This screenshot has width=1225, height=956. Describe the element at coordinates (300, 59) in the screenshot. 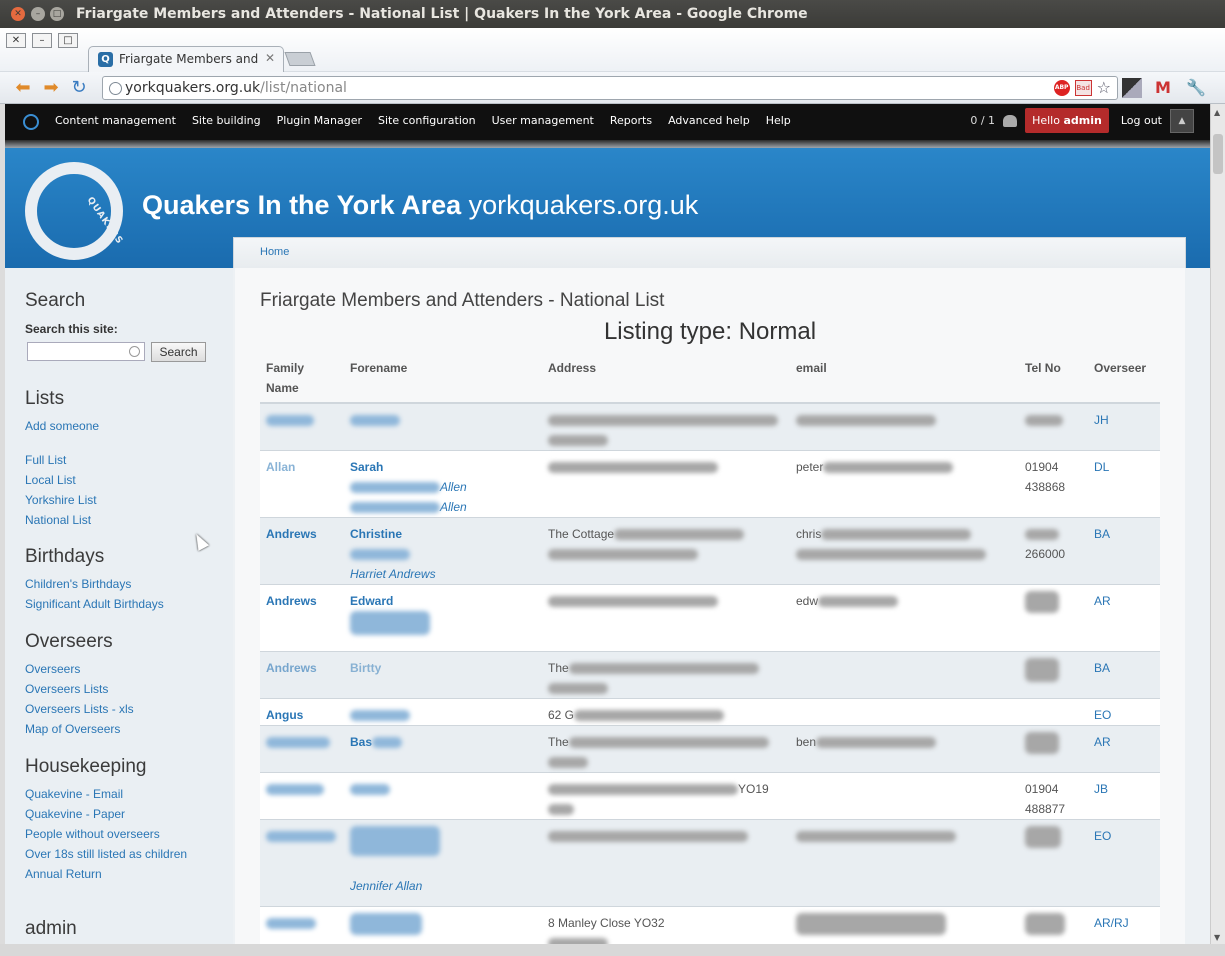

I see `new-tab-button` at that location.